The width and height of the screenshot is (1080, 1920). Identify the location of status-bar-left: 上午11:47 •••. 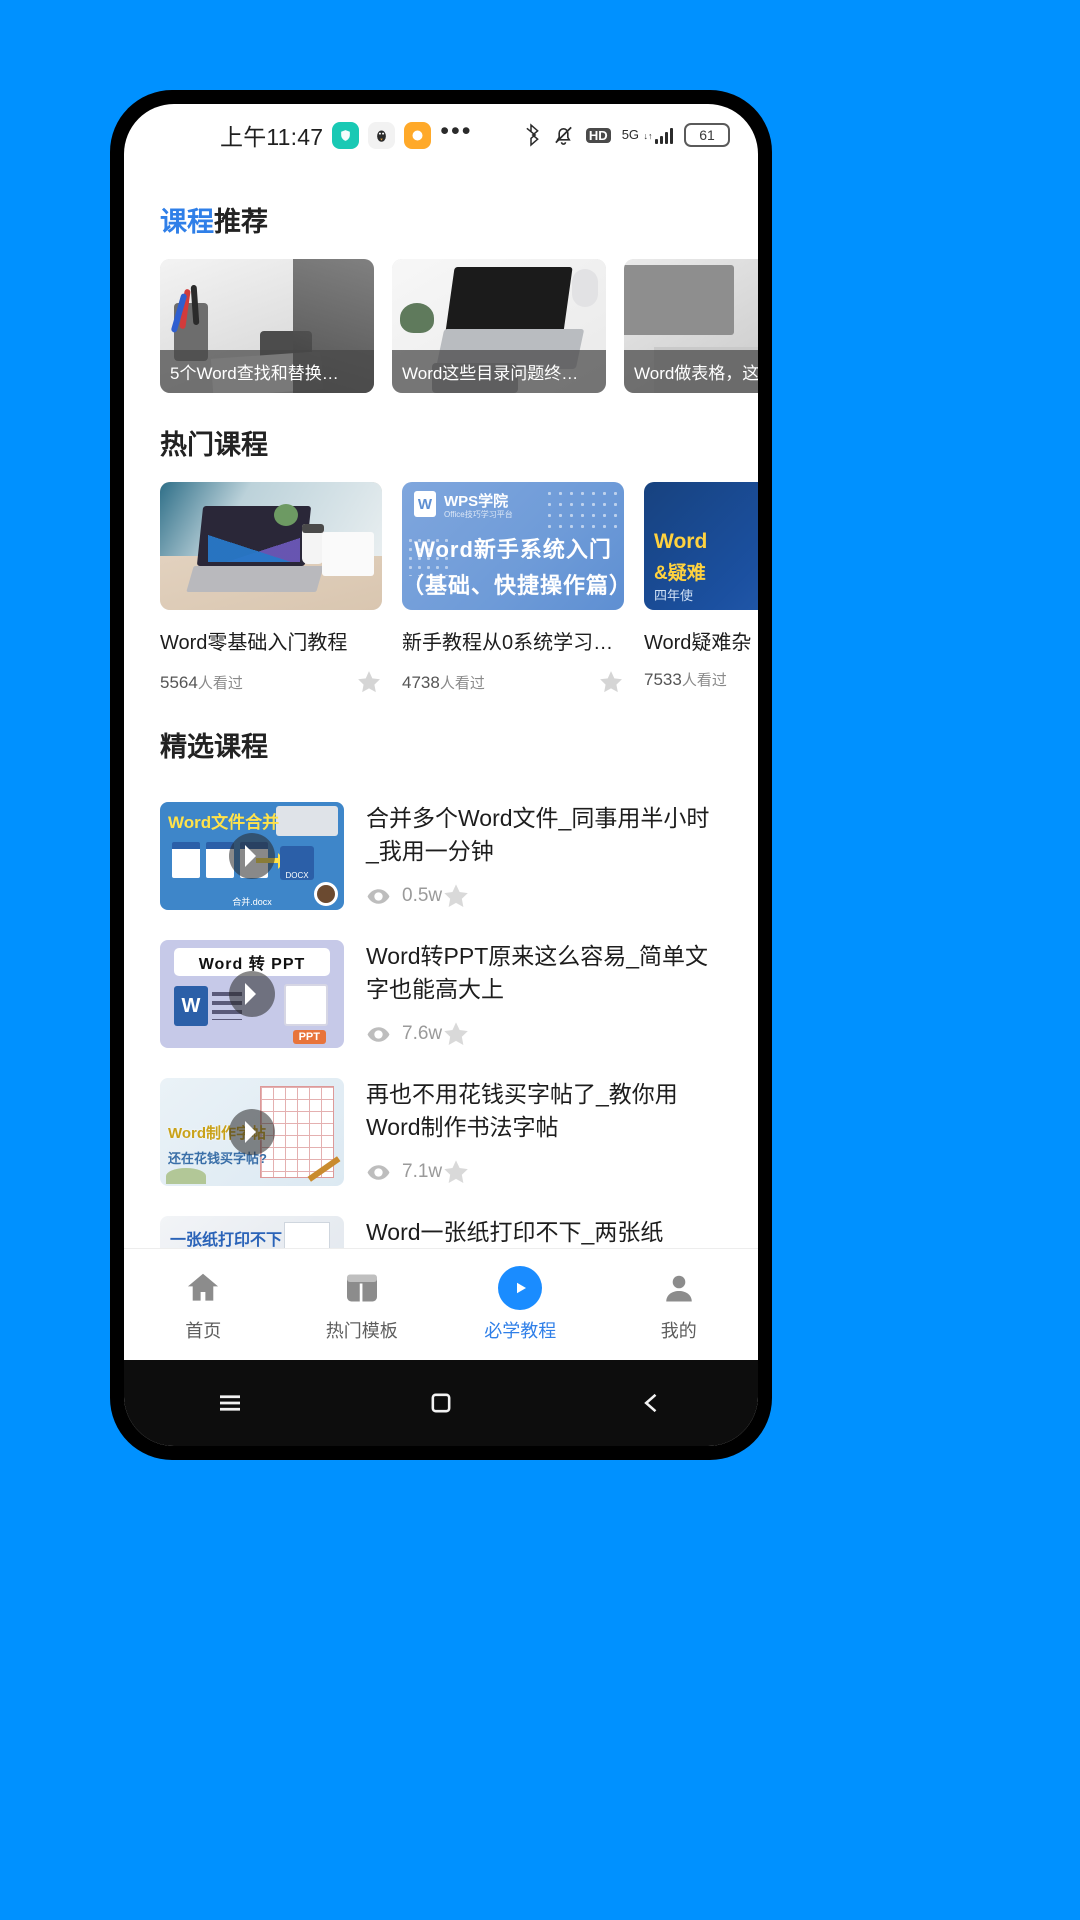
(298, 135).